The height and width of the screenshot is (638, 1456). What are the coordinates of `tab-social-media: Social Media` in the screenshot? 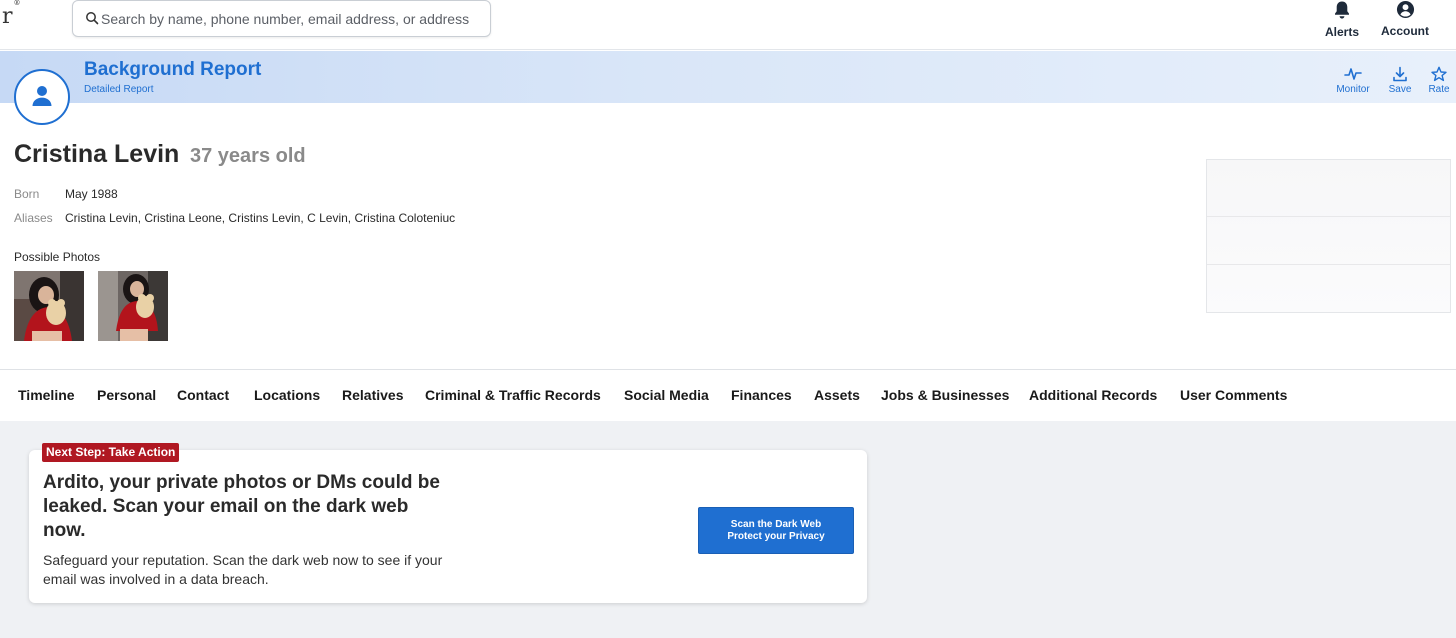 It's located at (666, 395).